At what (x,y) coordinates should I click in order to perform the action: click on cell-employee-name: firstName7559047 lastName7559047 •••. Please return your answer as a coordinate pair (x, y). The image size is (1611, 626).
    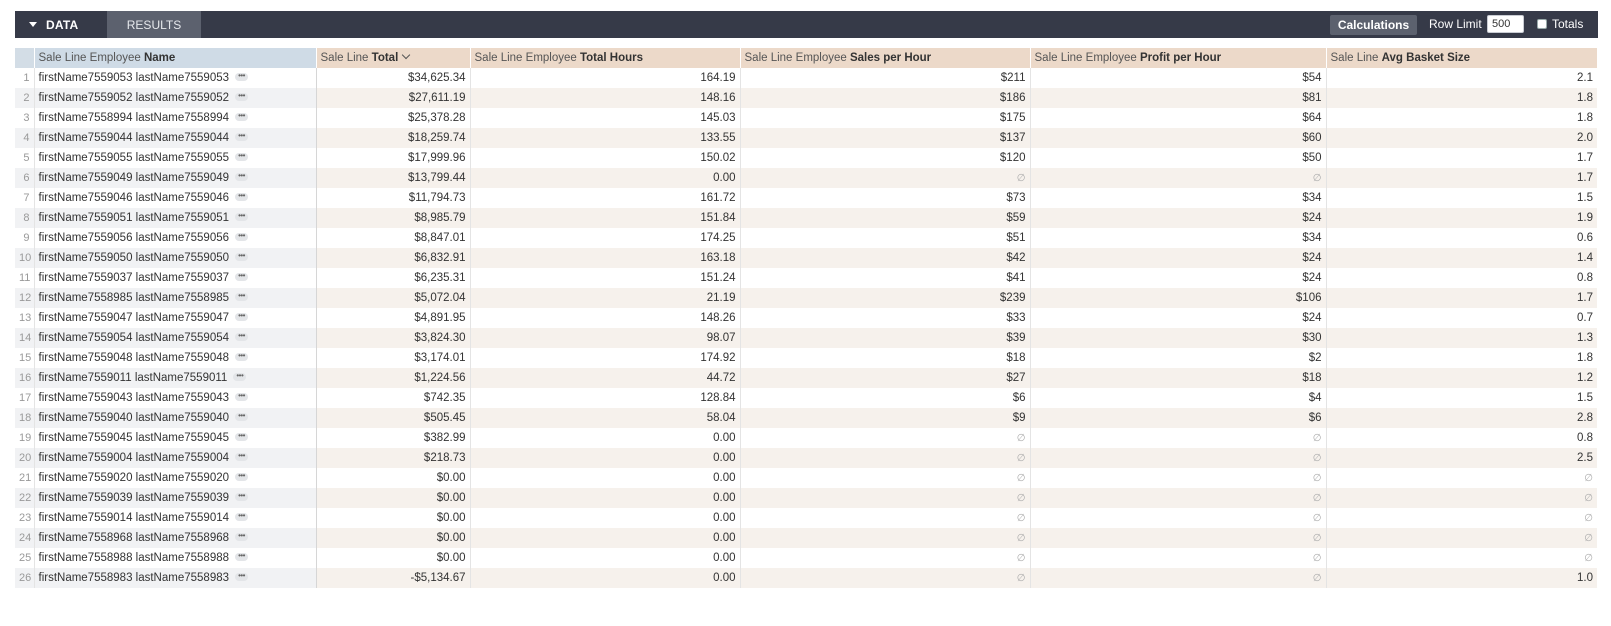
    Looking at the image, I should click on (175, 318).